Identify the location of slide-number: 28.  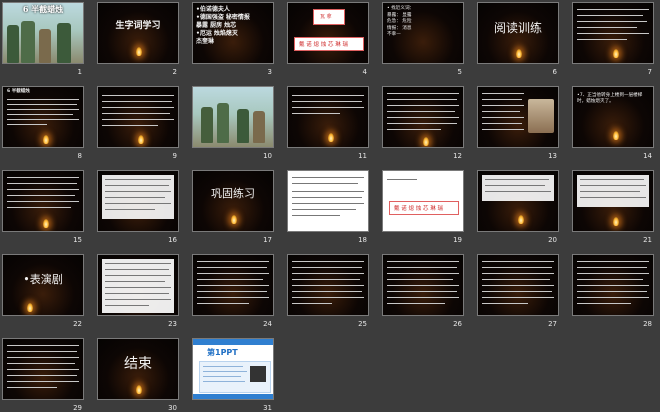
(647, 324).